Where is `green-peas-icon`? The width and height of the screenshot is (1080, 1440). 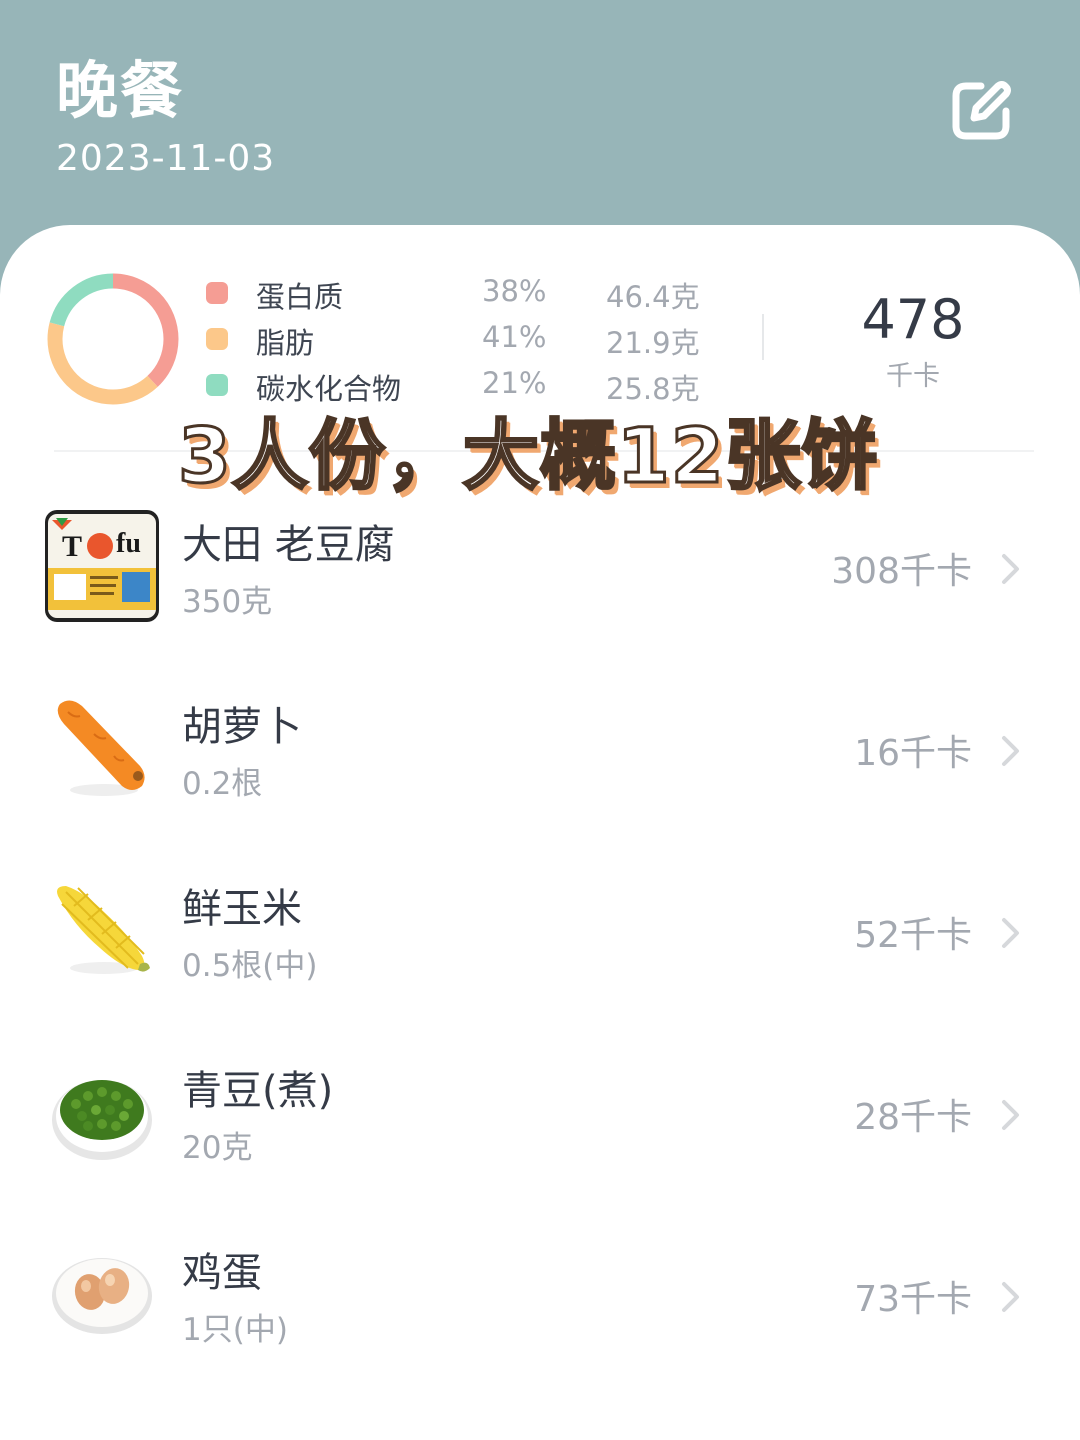 green-peas-icon is located at coordinates (102, 1120).